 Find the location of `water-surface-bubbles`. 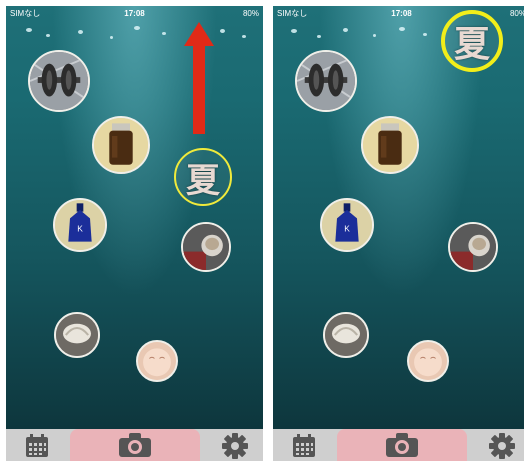

water-surface-bubbles is located at coordinates (134, 37).